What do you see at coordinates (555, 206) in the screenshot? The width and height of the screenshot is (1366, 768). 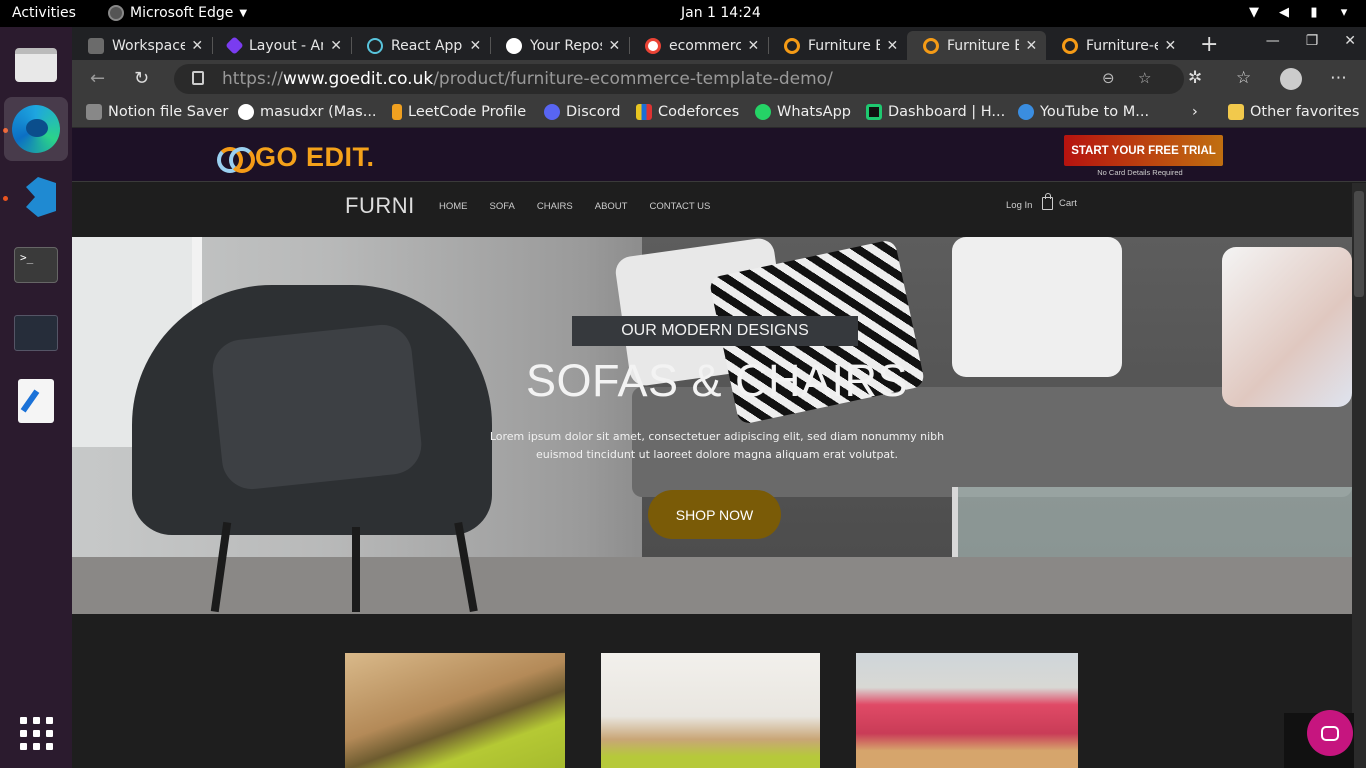 I see `menu-chairs: CHAIRS` at bounding box center [555, 206].